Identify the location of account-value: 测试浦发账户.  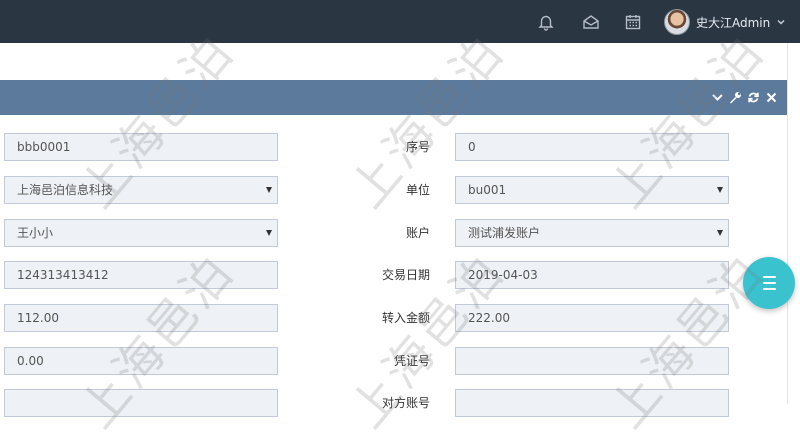
(504, 233).